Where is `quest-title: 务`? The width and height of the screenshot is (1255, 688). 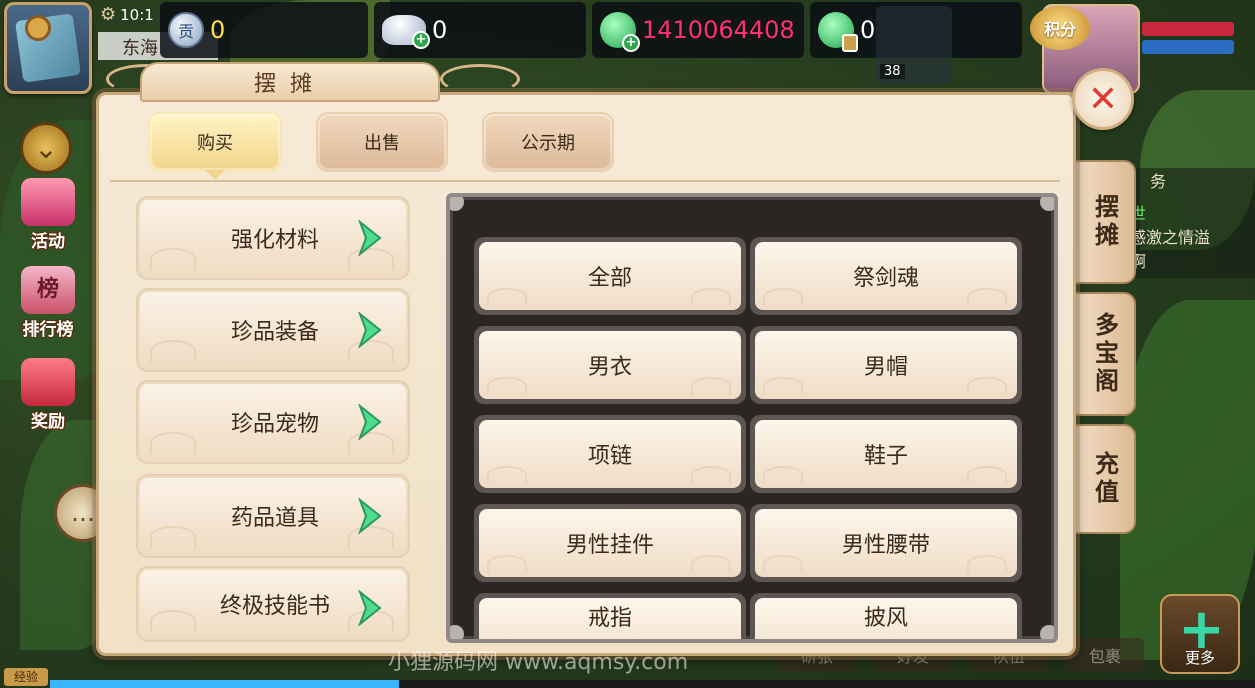
quest-title: 务 is located at coordinates (1158, 181).